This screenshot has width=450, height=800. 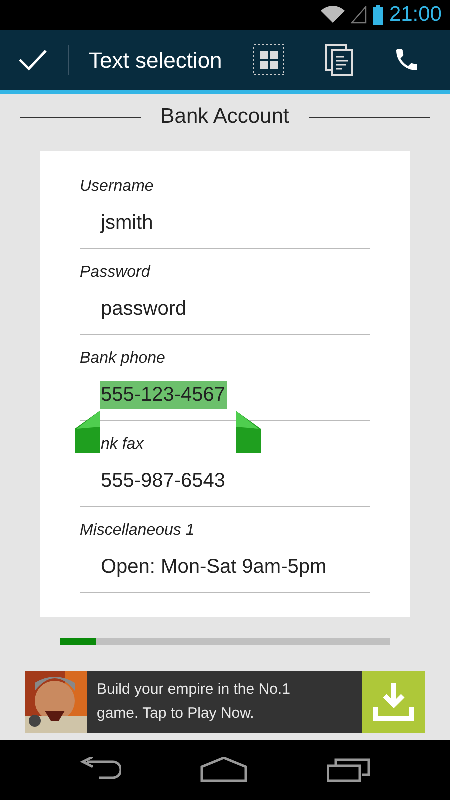 What do you see at coordinates (224, 770) in the screenshot?
I see `home-icon` at bounding box center [224, 770].